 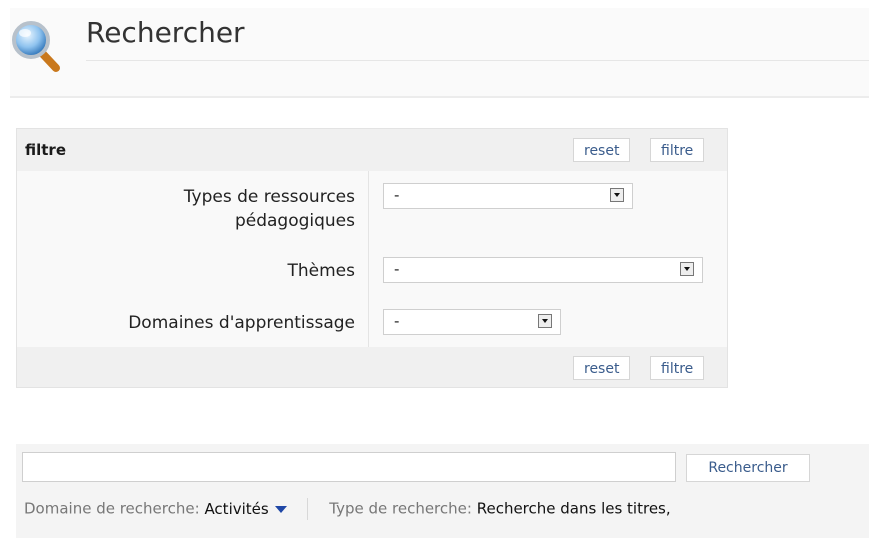 What do you see at coordinates (280, 509) in the screenshot?
I see `caret-down-icon` at bounding box center [280, 509].